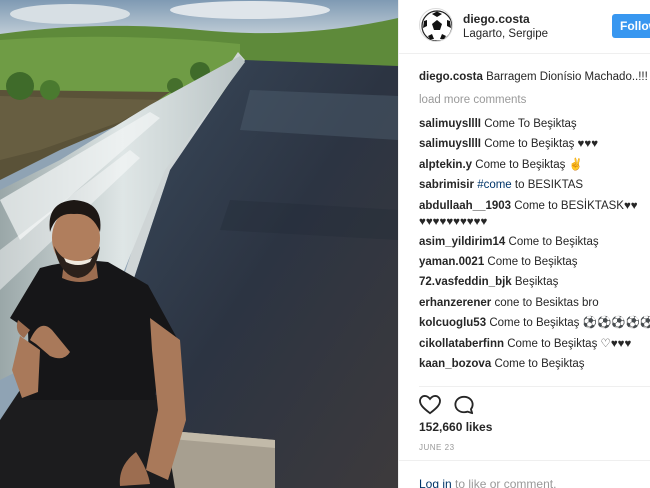 Image resolution: width=650 pixels, height=488 pixels. I want to click on comment-text: Come to Beşiktaş ✌, so click(529, 164).